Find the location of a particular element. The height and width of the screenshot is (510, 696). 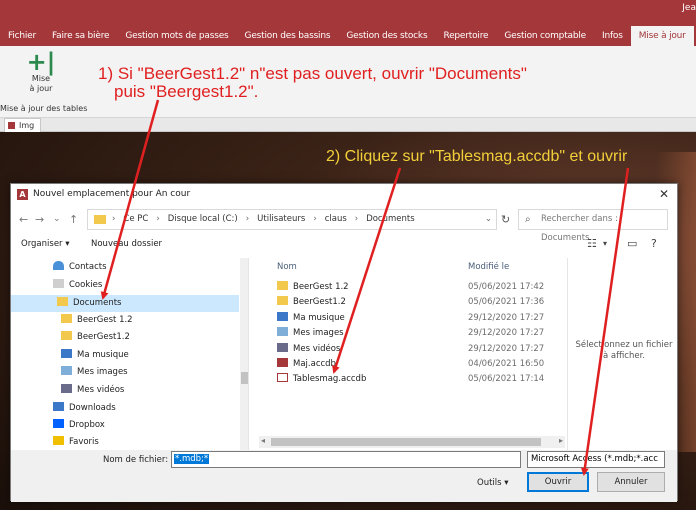

view-options-icon: ☷ is located at coordinates (592, 243).